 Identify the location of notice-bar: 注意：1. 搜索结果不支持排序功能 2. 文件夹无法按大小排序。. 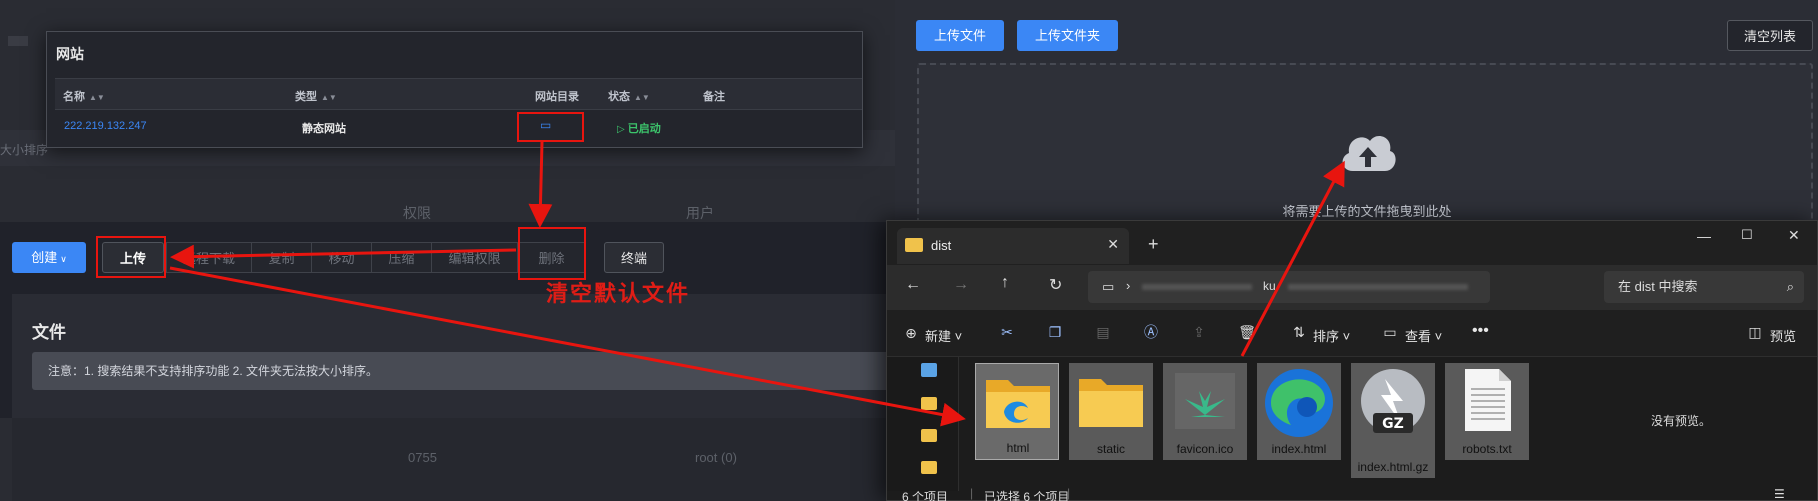
(461, 371).